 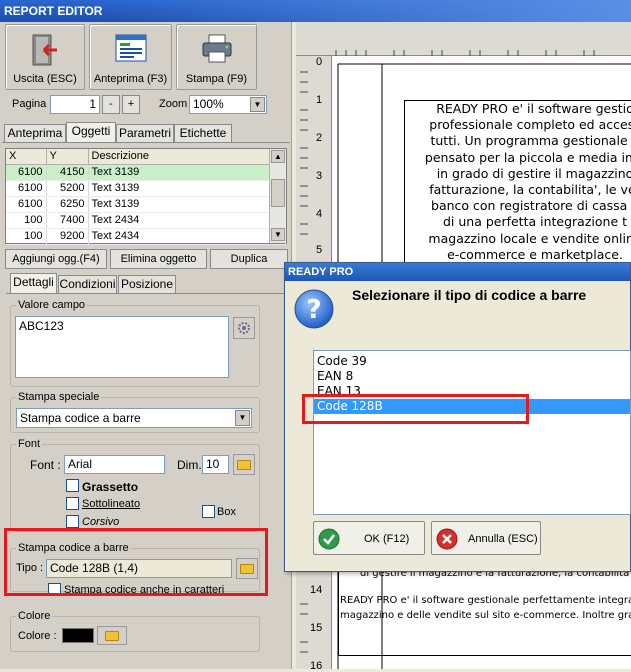 What do you see at coordinates (203, 133) in the screenshot?
I see `tab-etichette: Etichette` at bounding box center [203, 133].